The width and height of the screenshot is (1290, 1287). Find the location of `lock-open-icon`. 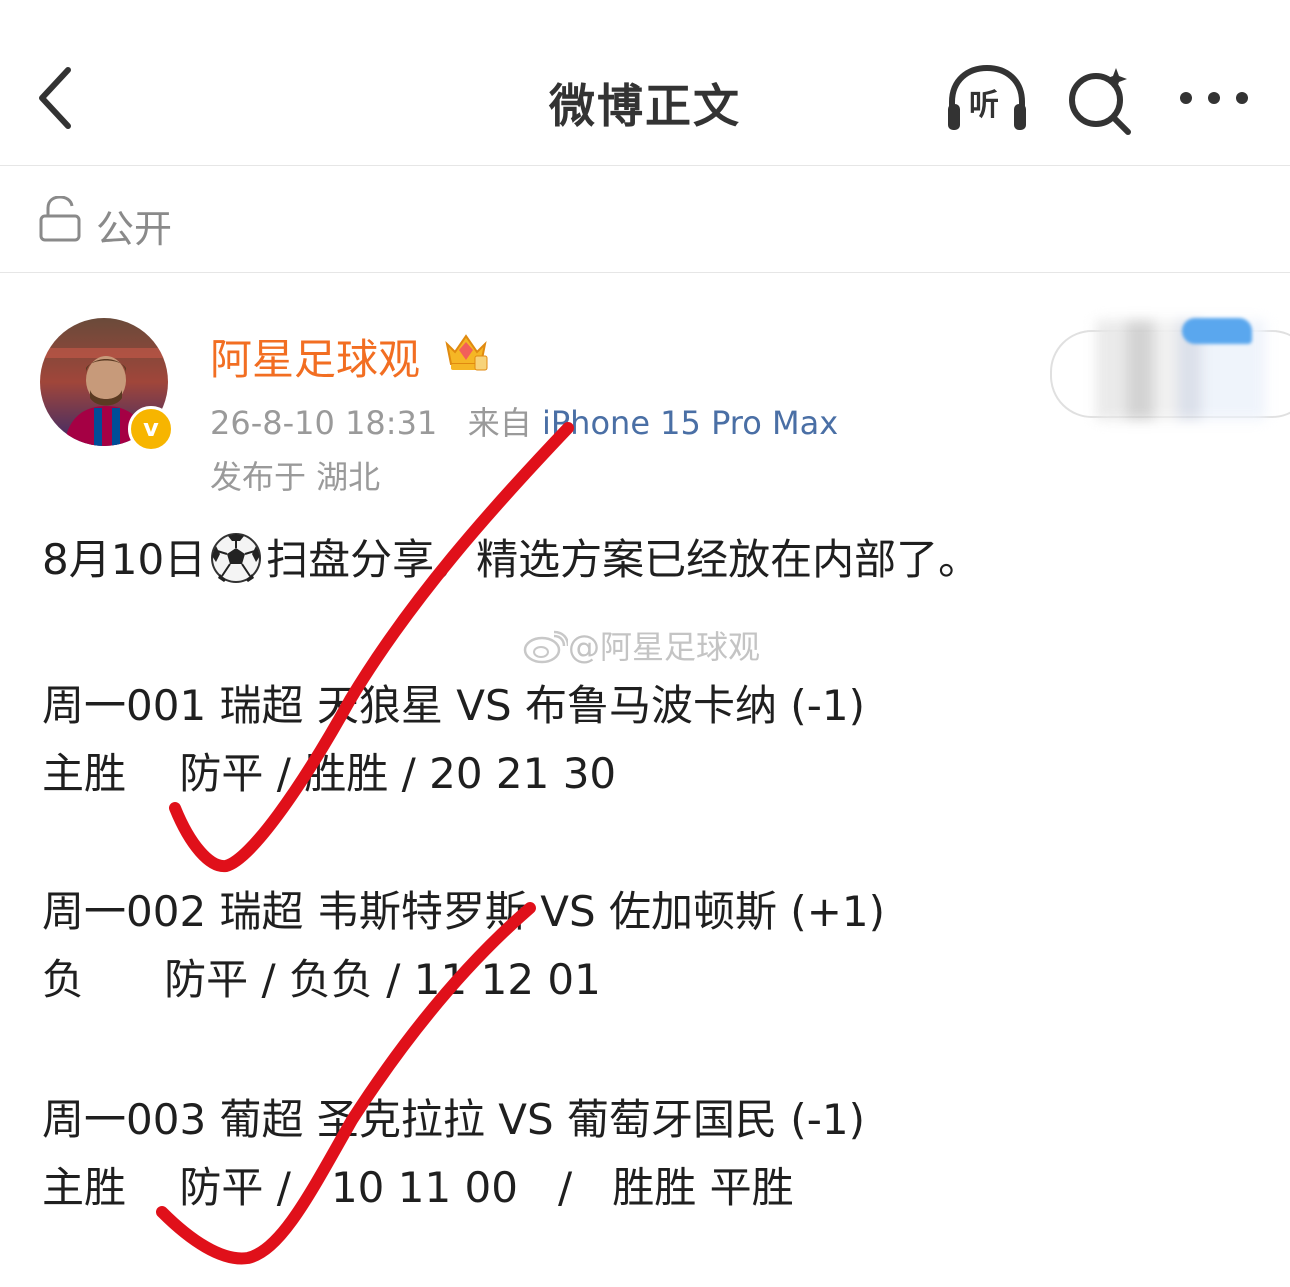

lock-open-icon is located at coordinates (60, 219).